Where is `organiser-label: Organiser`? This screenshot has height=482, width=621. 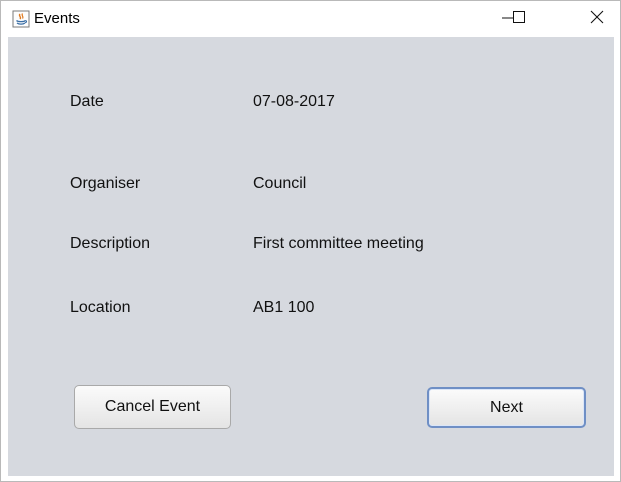
organiser-label: Organiser is located at coordinates (105, 183).